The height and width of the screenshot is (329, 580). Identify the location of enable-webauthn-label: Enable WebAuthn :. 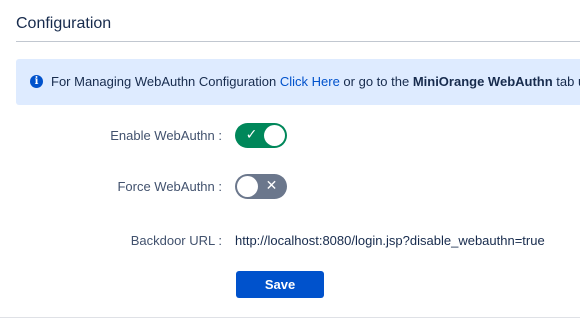
(166, 135).